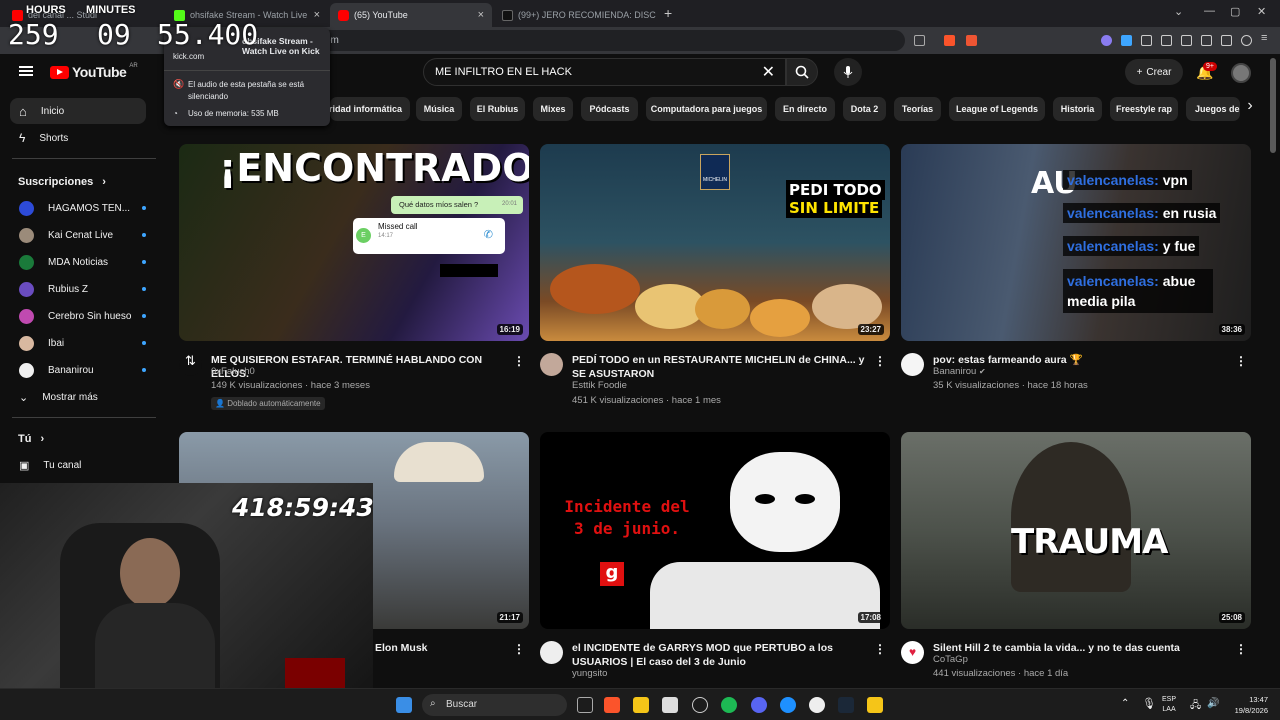 This screenshot has height=720, width=1280. What do you see at coordinates (78, 262) in the screenshot?
I see `sidebar-sub-mda: MDA Noticias` at bounding box center [78, 262].